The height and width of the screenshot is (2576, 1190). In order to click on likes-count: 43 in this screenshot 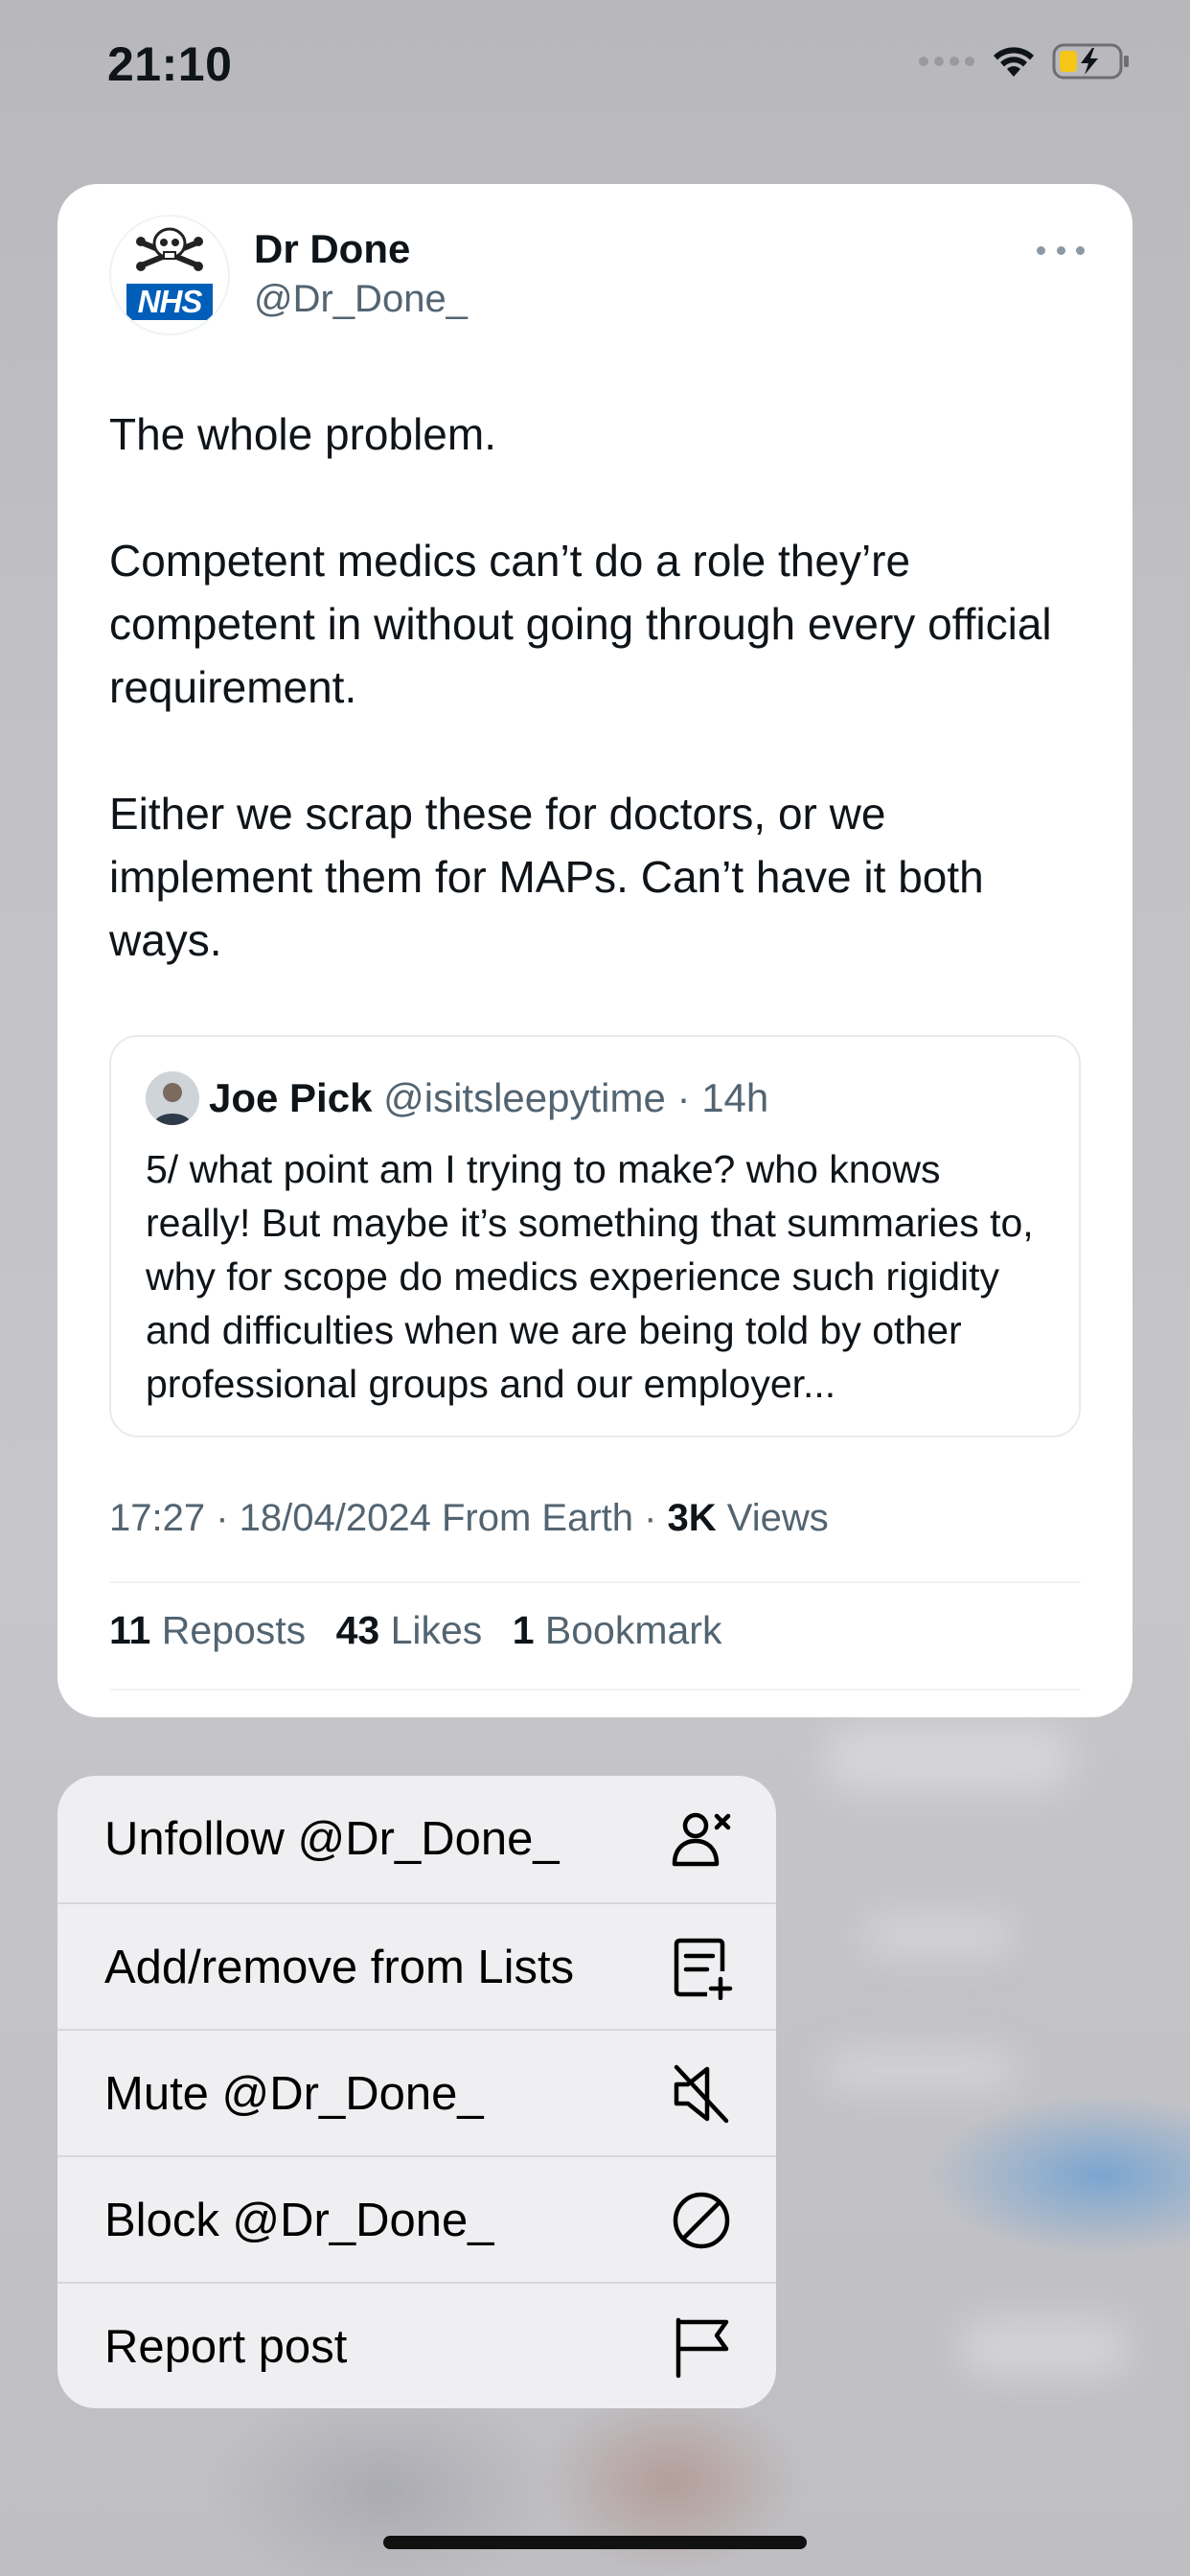, I will do `click(358, 1630)`.